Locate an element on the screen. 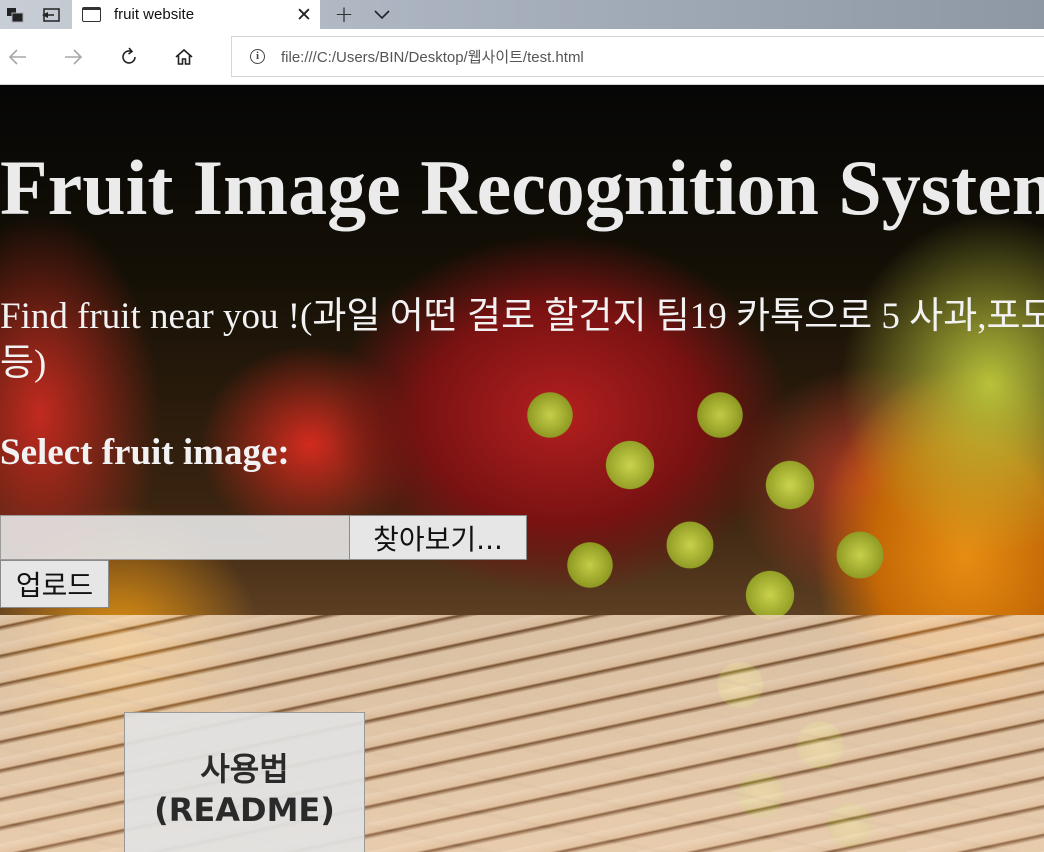 The height and width of the screenshot is (852, 1044). forward-arrow-icon is located at coordinates (73, 57).